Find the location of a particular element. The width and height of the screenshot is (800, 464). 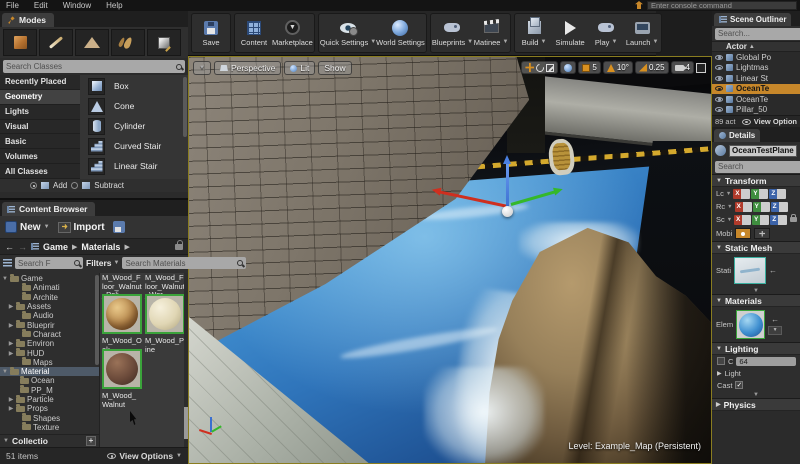

material-dropdown: ▼ is located at coordinates (775, 330).